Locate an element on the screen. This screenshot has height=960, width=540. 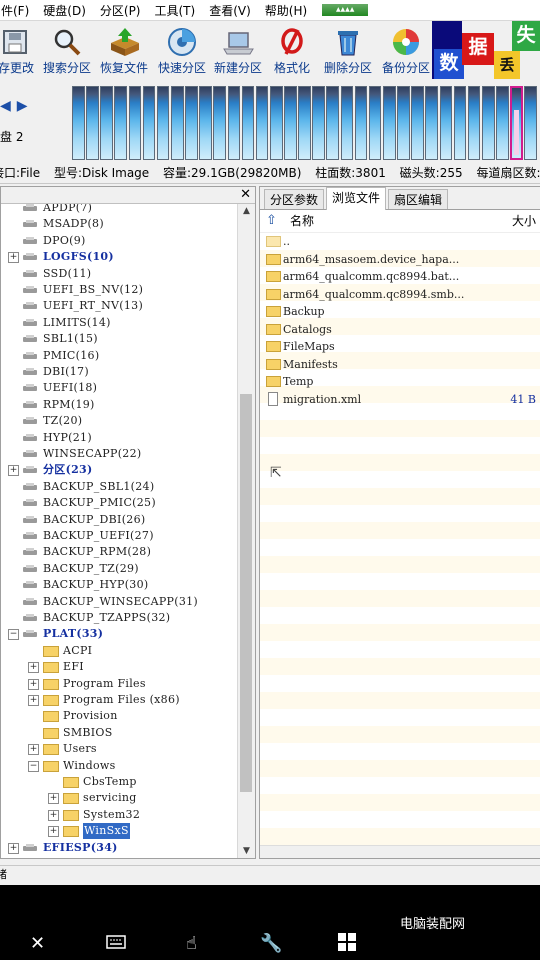
partition-segments is located at coordinates (304, 123).